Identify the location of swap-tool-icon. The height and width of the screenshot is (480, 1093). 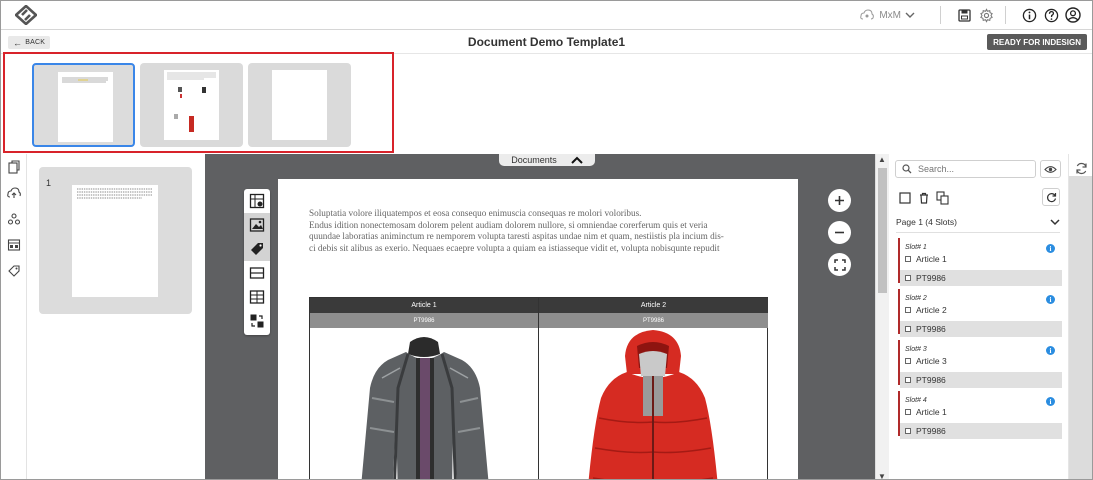
(257, 321).